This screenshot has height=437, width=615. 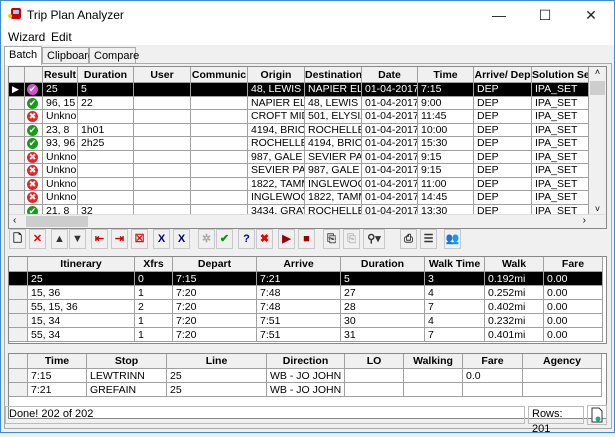 What do you see at coordinates (455, 264) in the screenshot?
I see `column-header: Walk Time` at bounding box center [455, 264].